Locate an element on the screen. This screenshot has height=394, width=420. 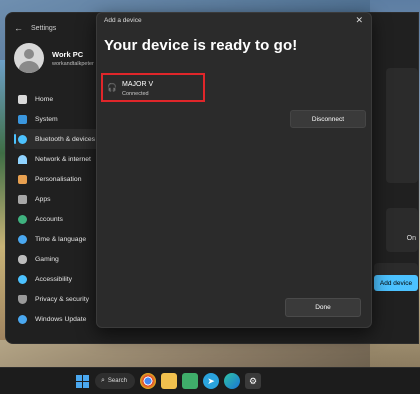
nav-item-time-language: Time & language is located at coordinates (60, 239).